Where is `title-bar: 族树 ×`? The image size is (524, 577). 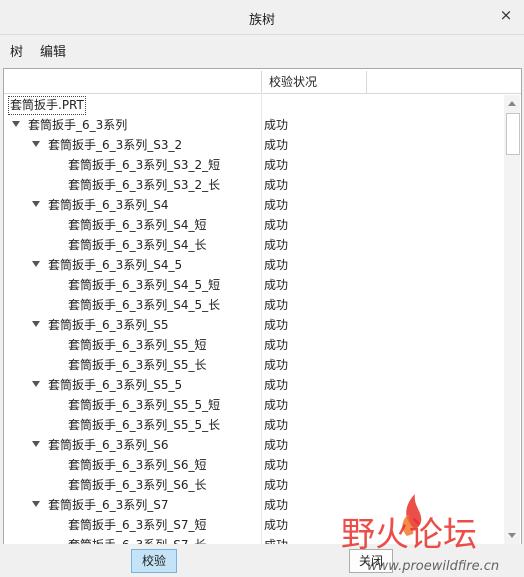 title-bar: 族树 × is located at coordinates (262, 17).